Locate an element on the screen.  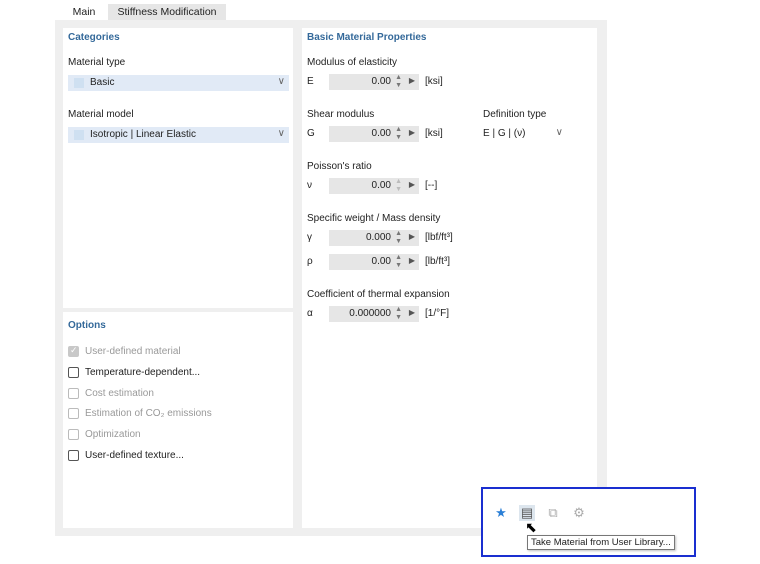
material-model-swatch is located at coordinates (79, 135).